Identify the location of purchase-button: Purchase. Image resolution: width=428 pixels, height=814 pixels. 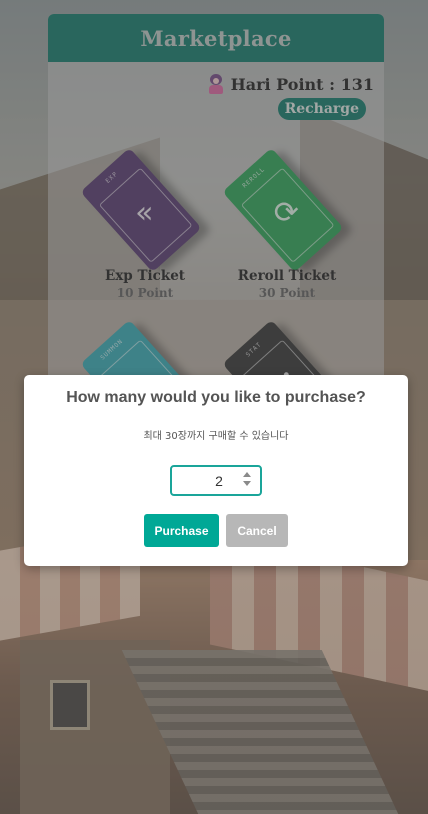
(181, 530).